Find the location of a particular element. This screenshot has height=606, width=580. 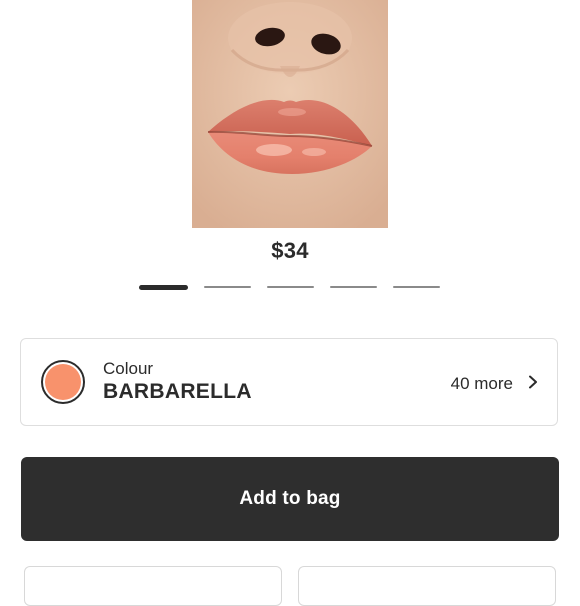

image-carousel-indicator is located at coordinates (289, 287).